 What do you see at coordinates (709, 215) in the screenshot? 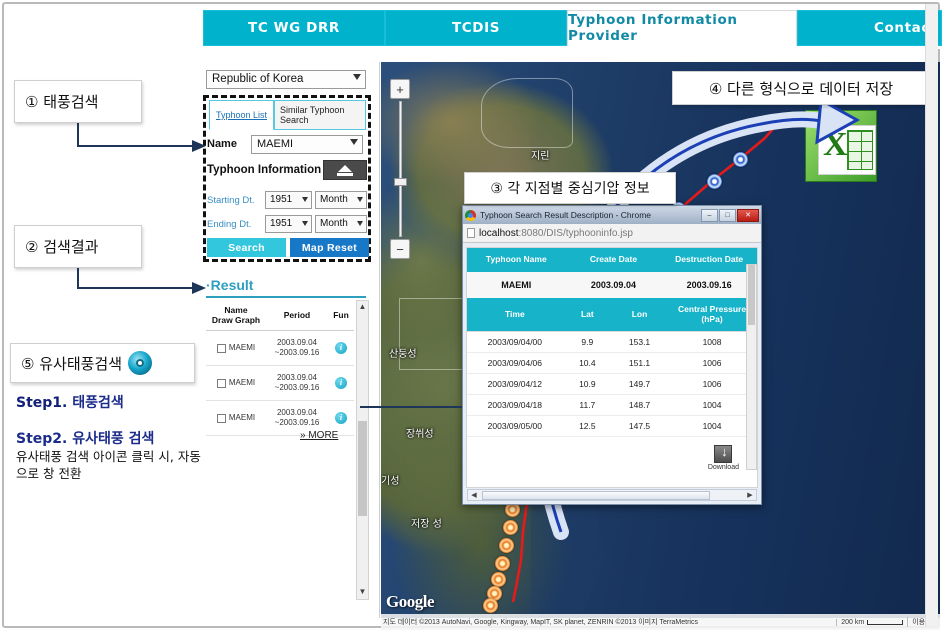
I see `minimize-button: –` at bounding box center [709, 215].